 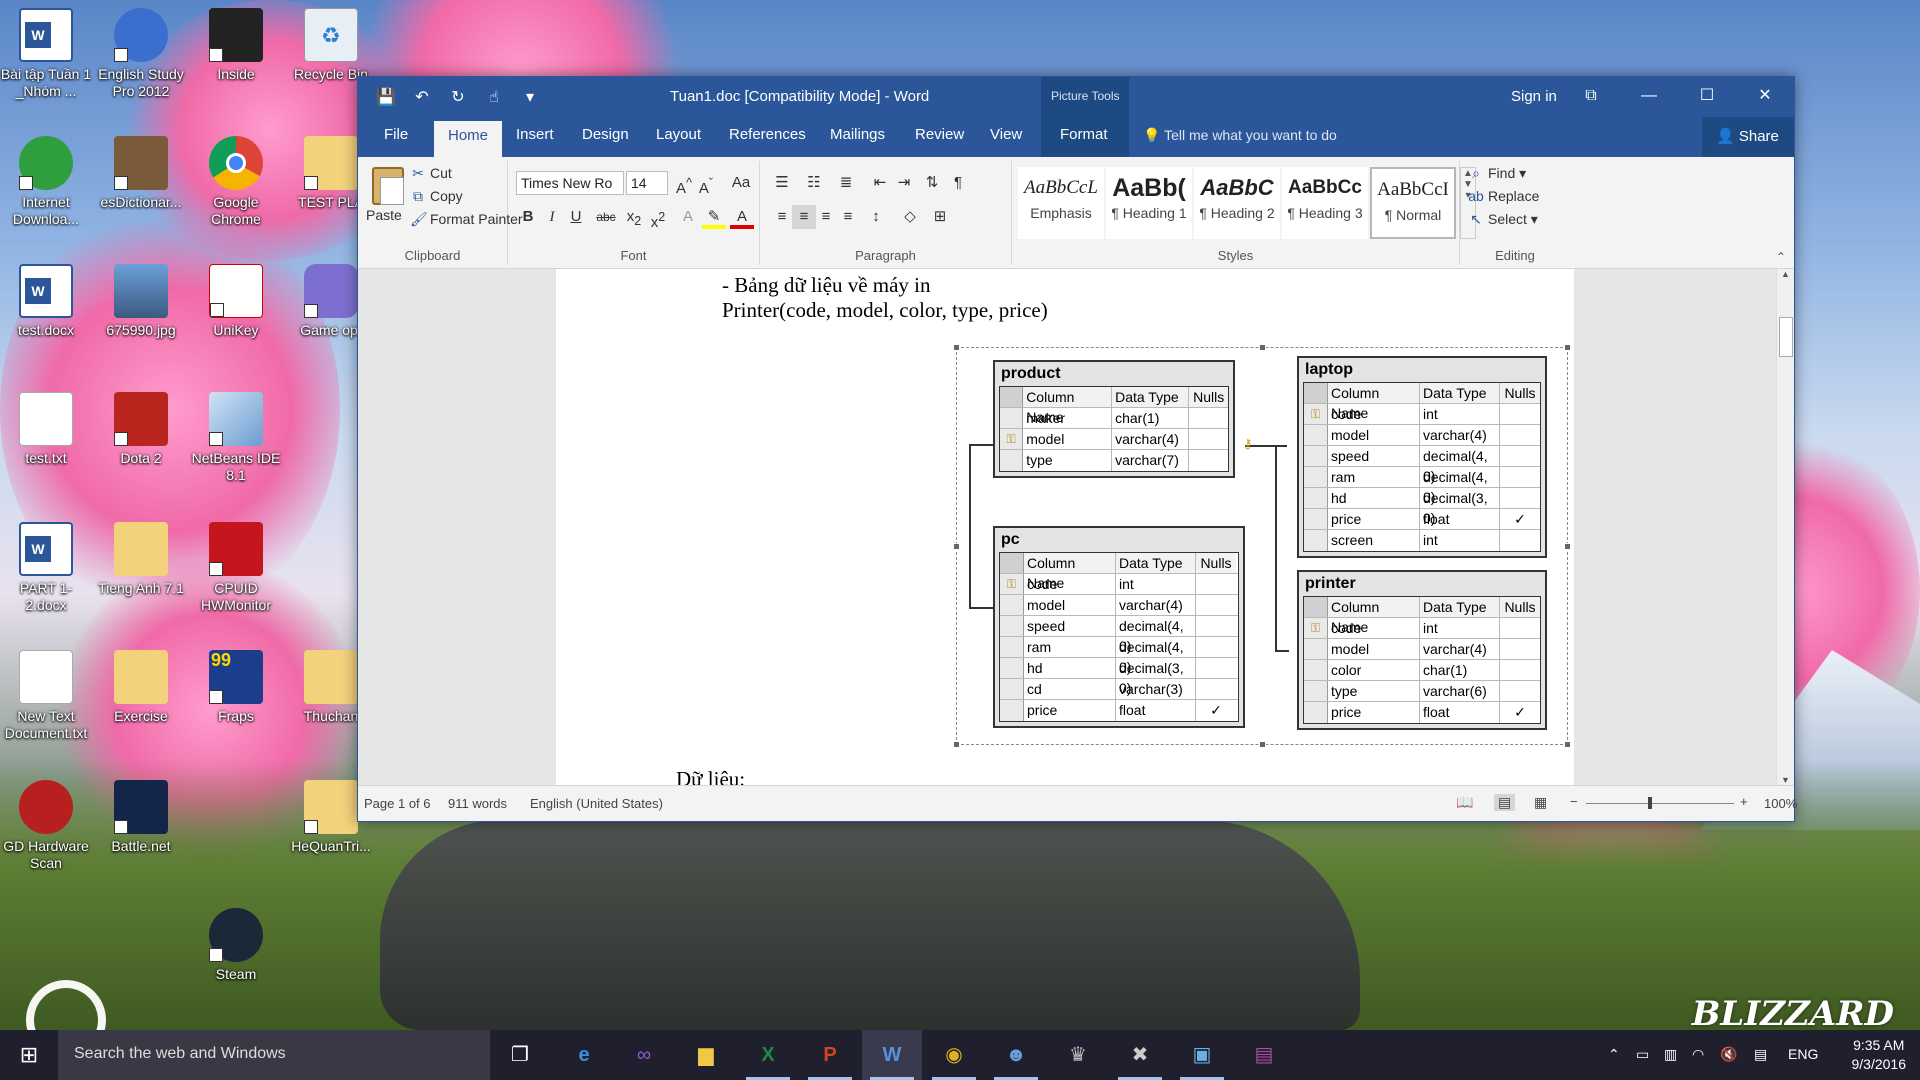 What do you see at coordinates (1505, 802) in the screenshot?
I see `print-layout-icon: ▤` at bounding box center [1505, 802].